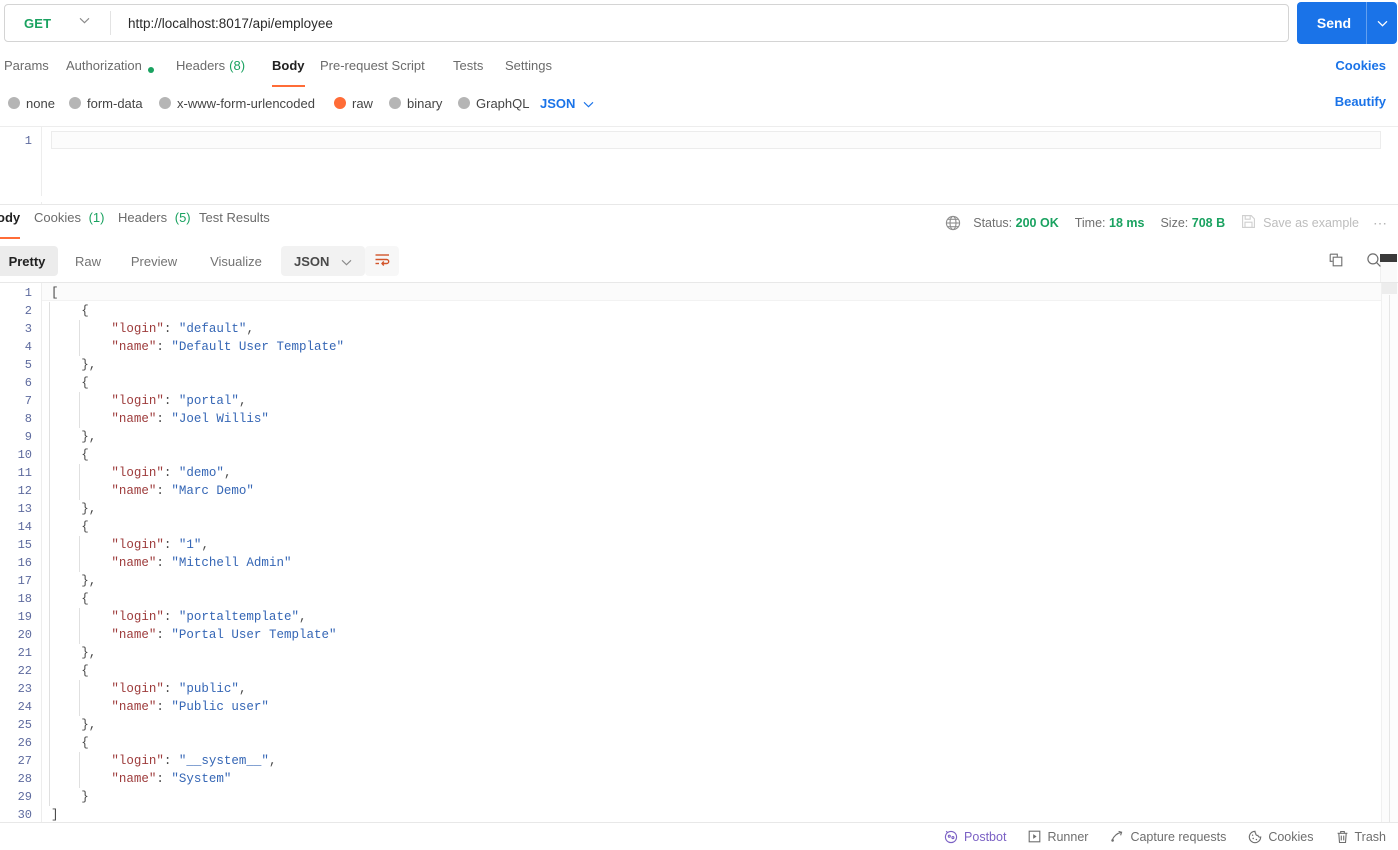 The width and height of the screenshot is (1398, 850). I want to click on request-tab-headers: Headers (8), so click(210, 68).